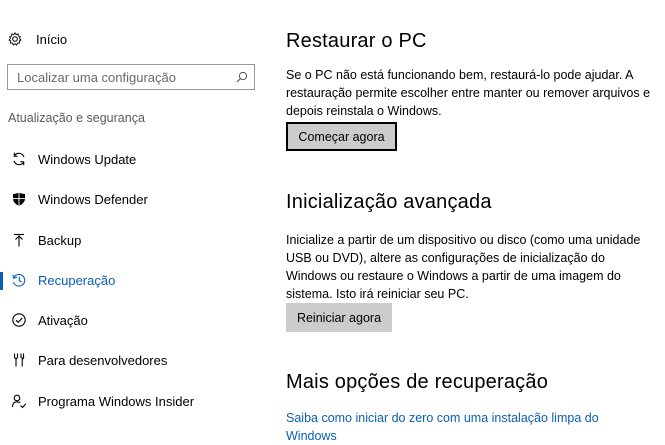 This screenshot has width=665, height=445. I want to click on start-now-button: Começar agora, so click(341, 136).